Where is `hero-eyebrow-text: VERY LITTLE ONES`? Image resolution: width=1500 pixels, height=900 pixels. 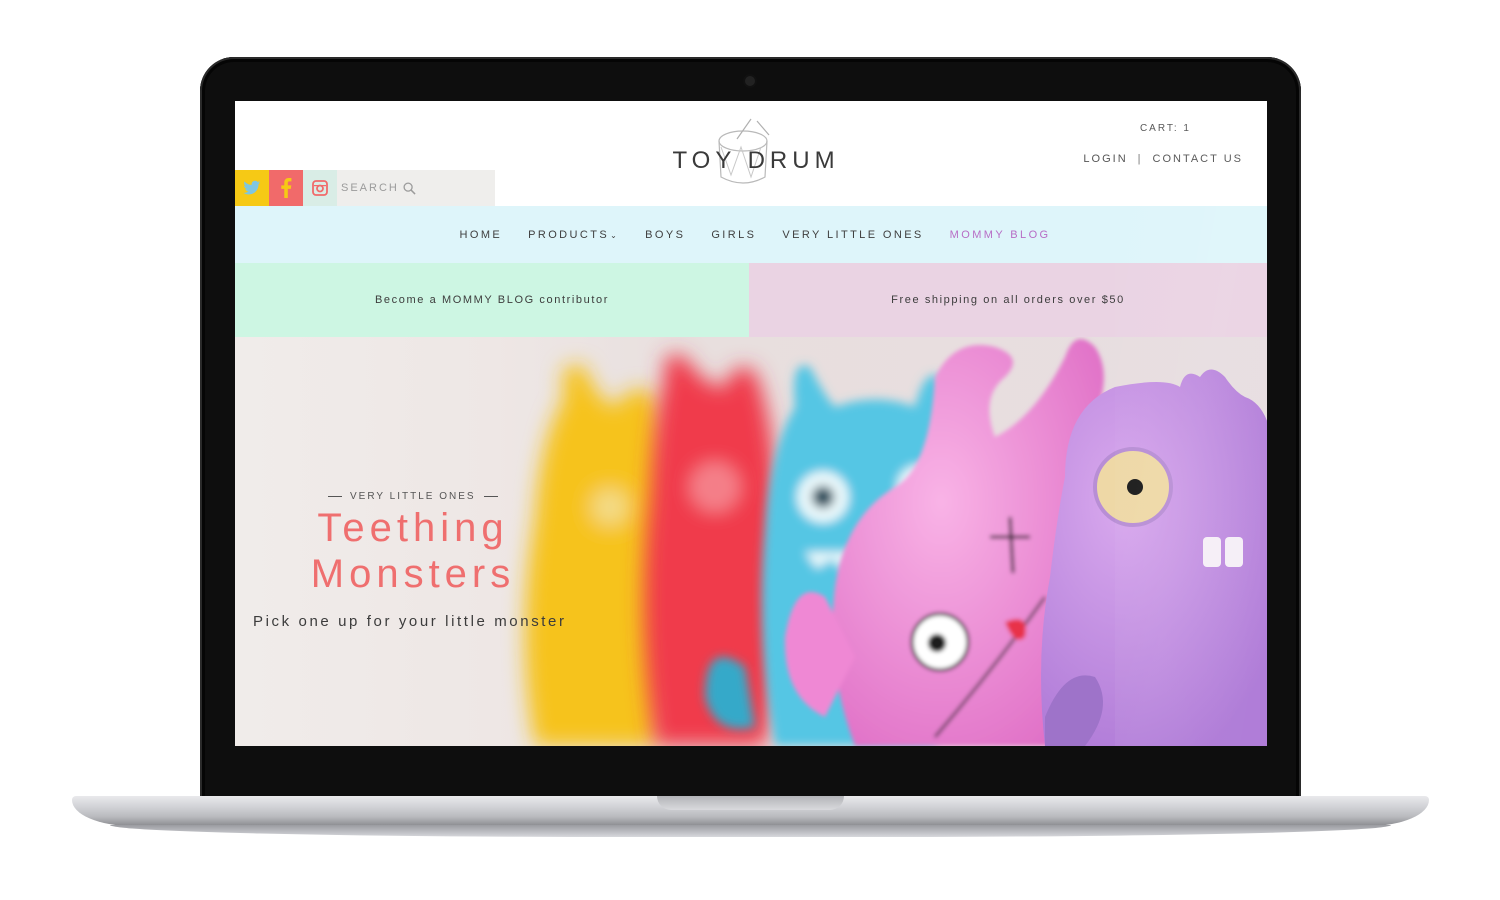
hero-eyebrow-text: VERY LITTLE ONES is located at coordinates (413, 496).